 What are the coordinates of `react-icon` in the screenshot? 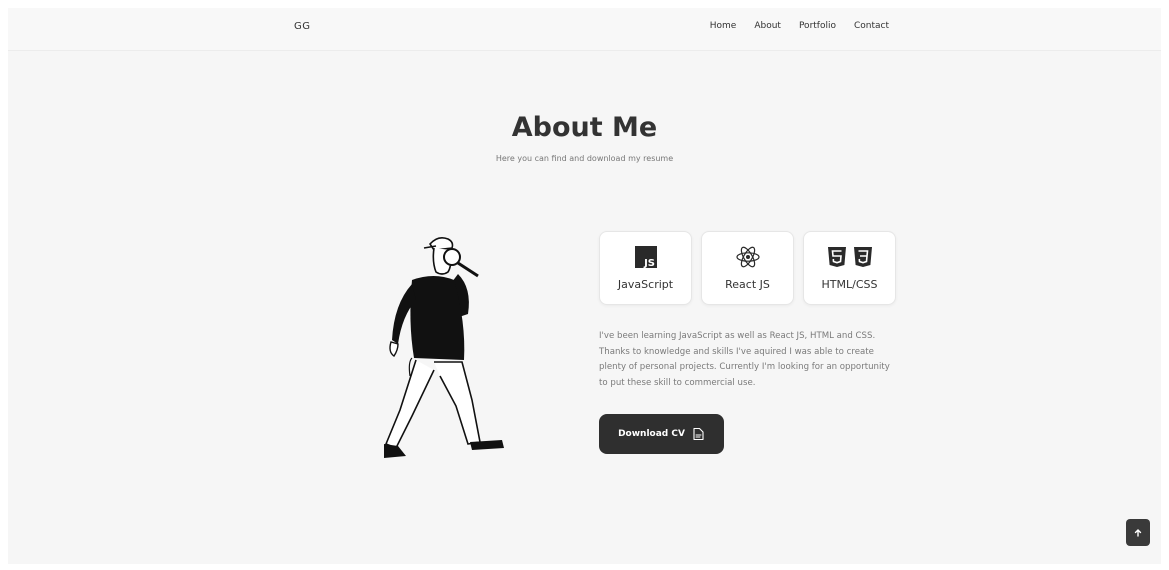 It's located at (747, 257).